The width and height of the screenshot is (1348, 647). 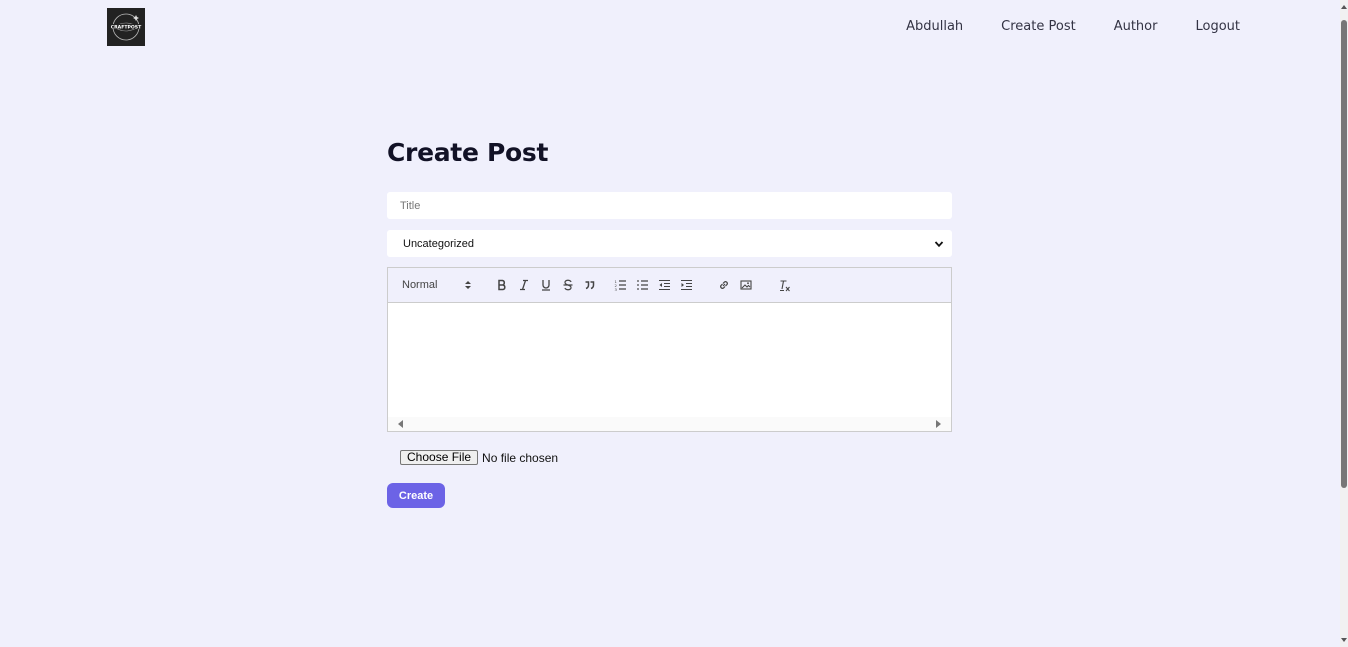 I want to click on underline-icon, so click(x=546, y=285).